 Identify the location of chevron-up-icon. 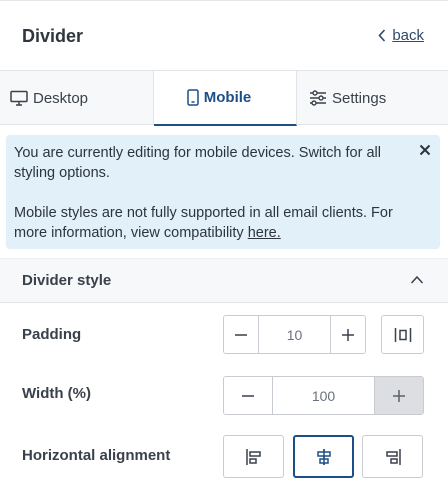
(417, 280).